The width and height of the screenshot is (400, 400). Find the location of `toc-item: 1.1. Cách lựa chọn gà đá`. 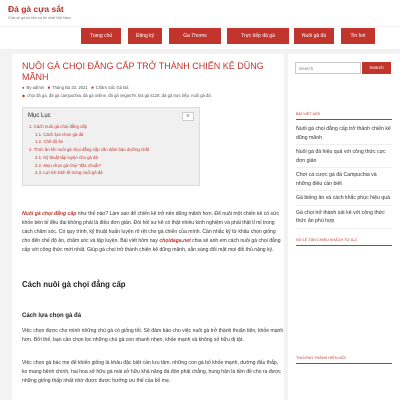

toc-item: 1.1. Cách lựa chọn gà đá is located at coordinates (89, 135).